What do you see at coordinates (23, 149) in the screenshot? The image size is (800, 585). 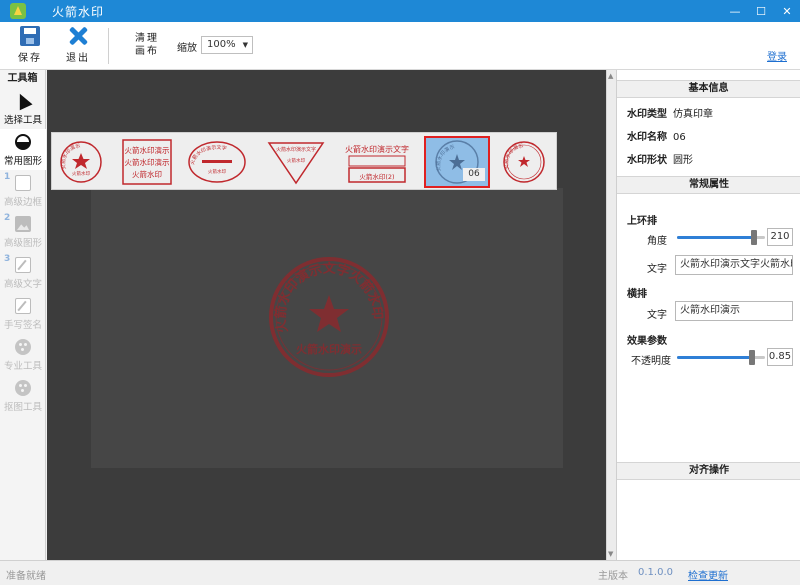 I see `tool-common-shapes: 常用图形` at bounding box center [23, 149].